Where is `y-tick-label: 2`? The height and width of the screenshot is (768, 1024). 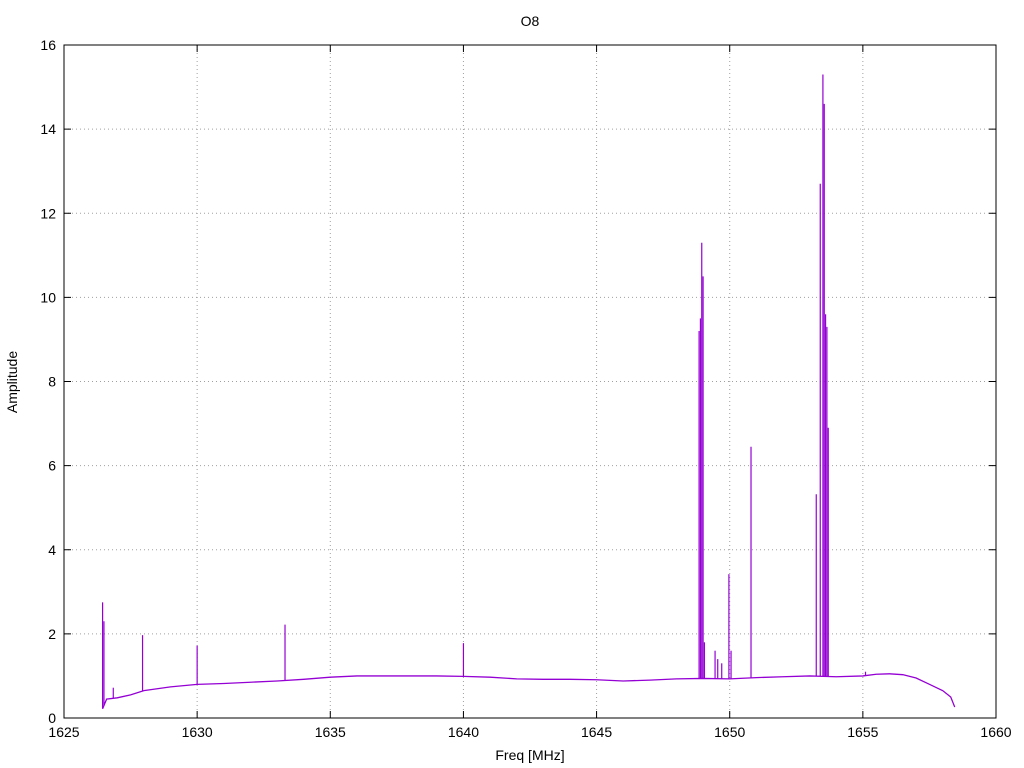 y-tick-label: 2 is located at coordinates (52, 634).